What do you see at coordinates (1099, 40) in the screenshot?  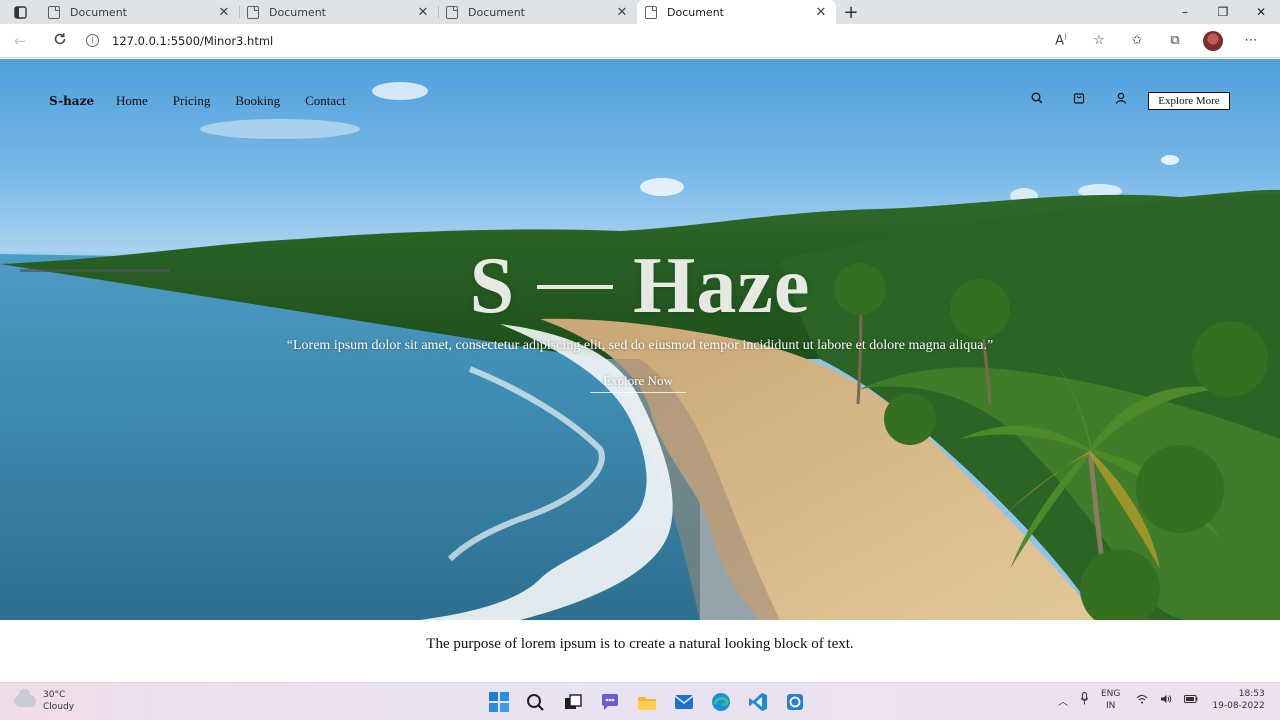 I see `add-favorite-icon: ☆` at bounding box center [1099, 40].